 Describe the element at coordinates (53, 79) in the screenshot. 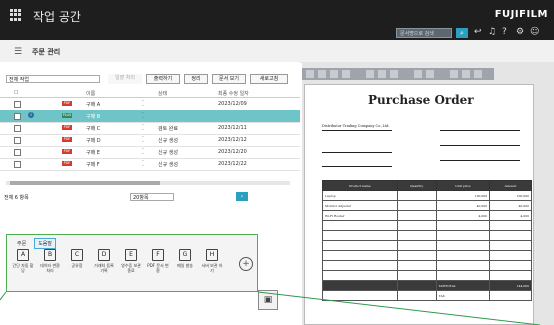

I see `filter-select: 전체 작업` at that location.